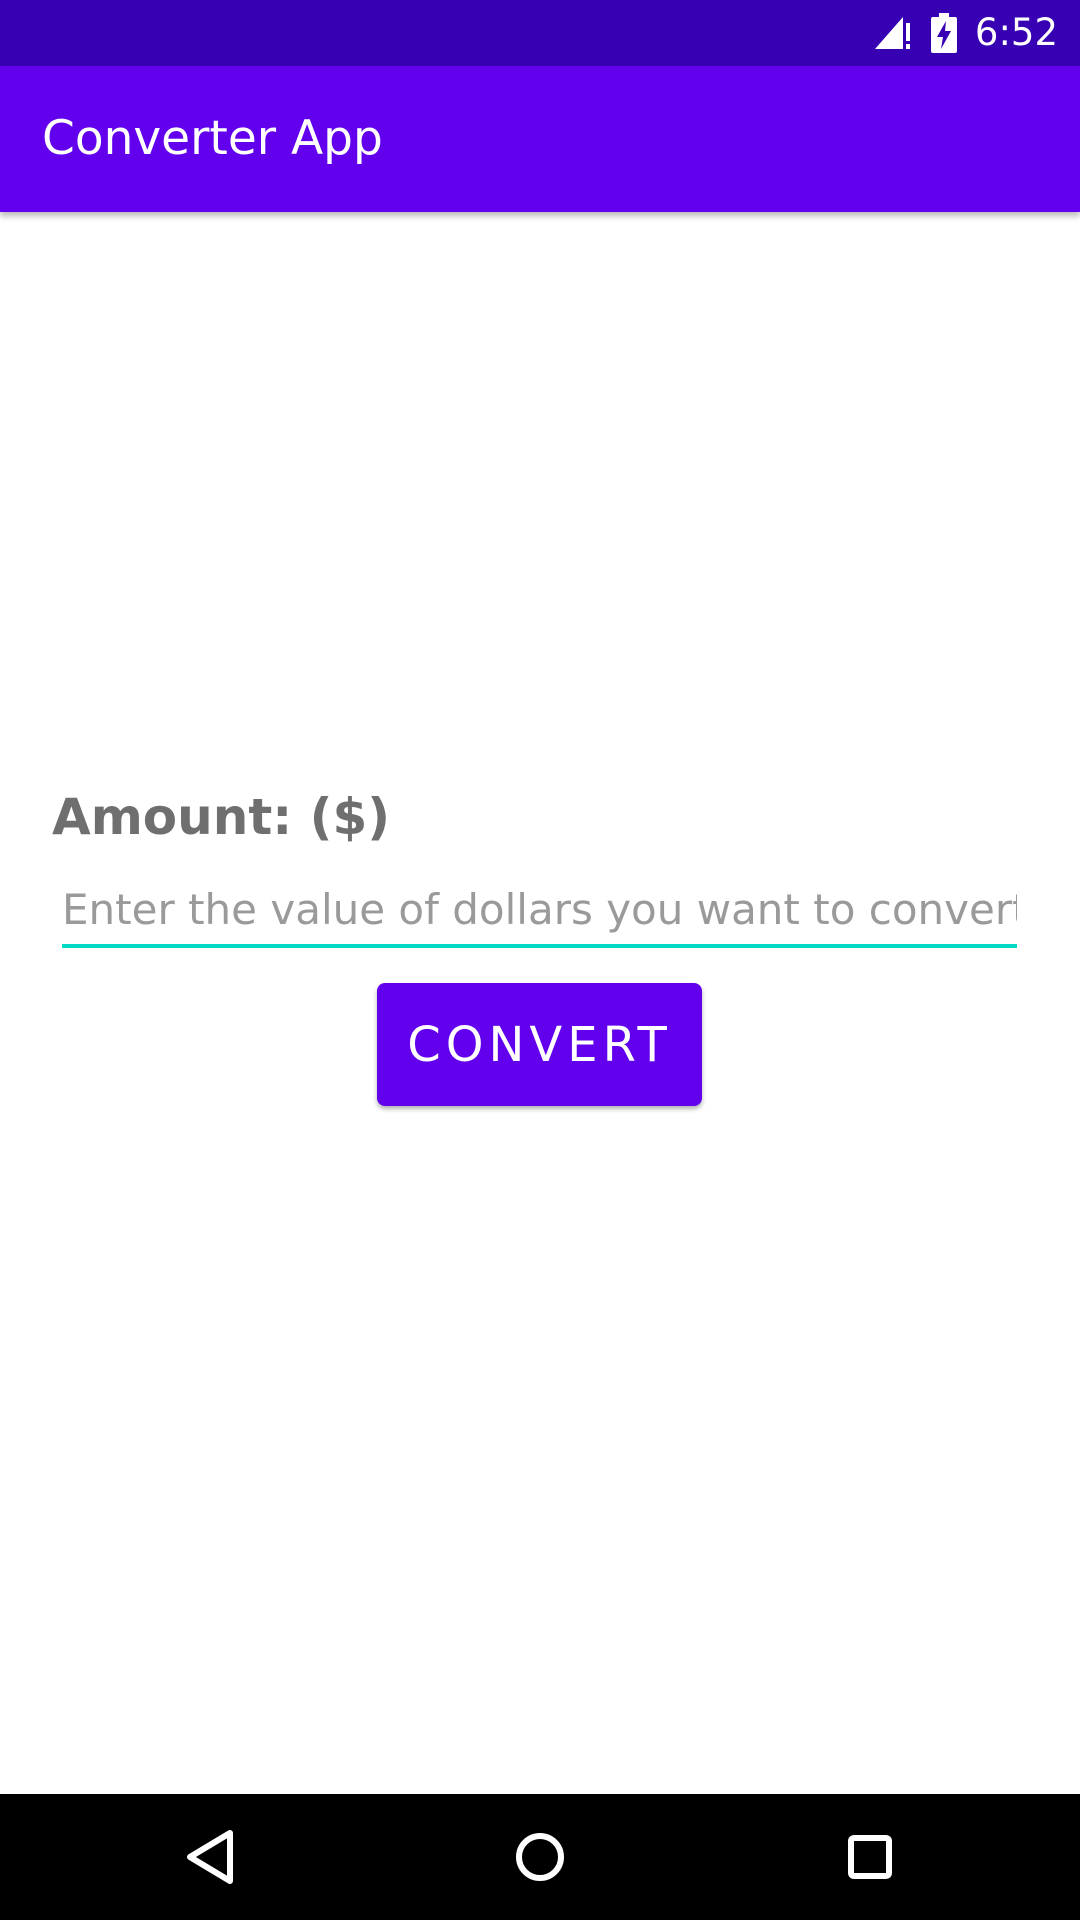  I want to click on convert-button: CONVERT, so click(539, 1044).